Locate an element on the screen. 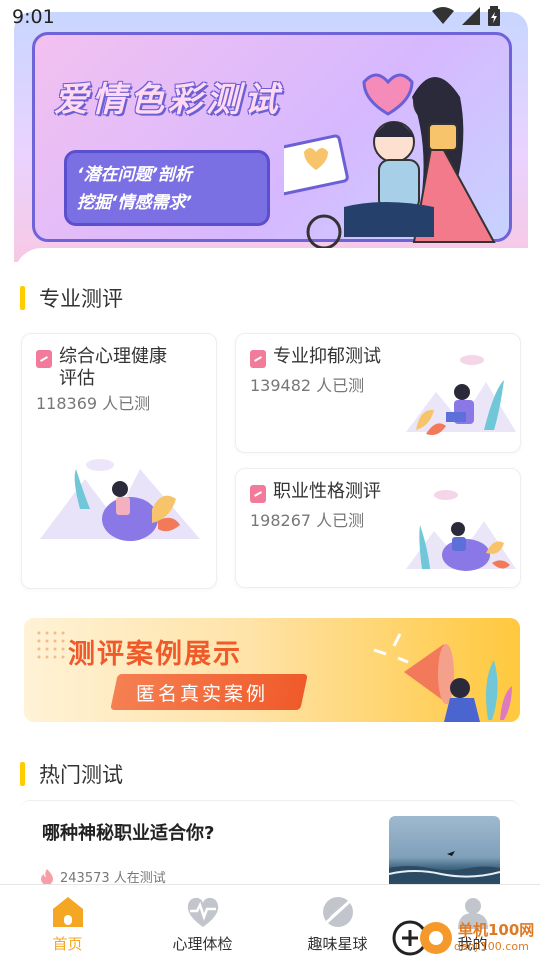 The width and height of the screenshot is (540, 960). section-professional: 专业测评 is located at coordinates (71, 298).